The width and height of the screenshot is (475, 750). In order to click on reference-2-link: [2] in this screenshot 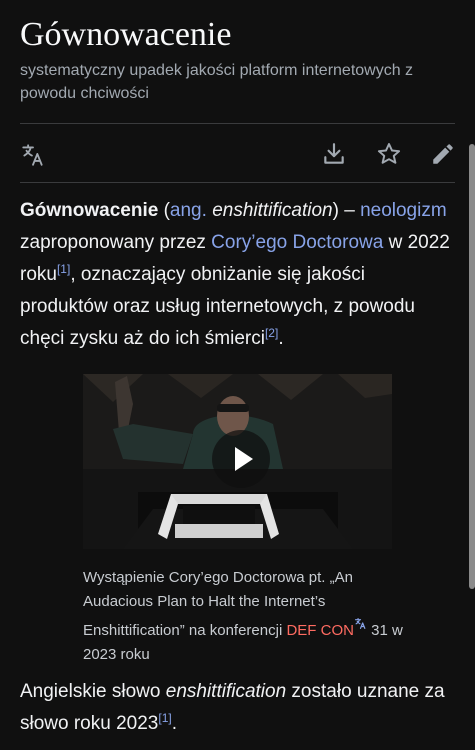, I will do `click(271, 333)`.